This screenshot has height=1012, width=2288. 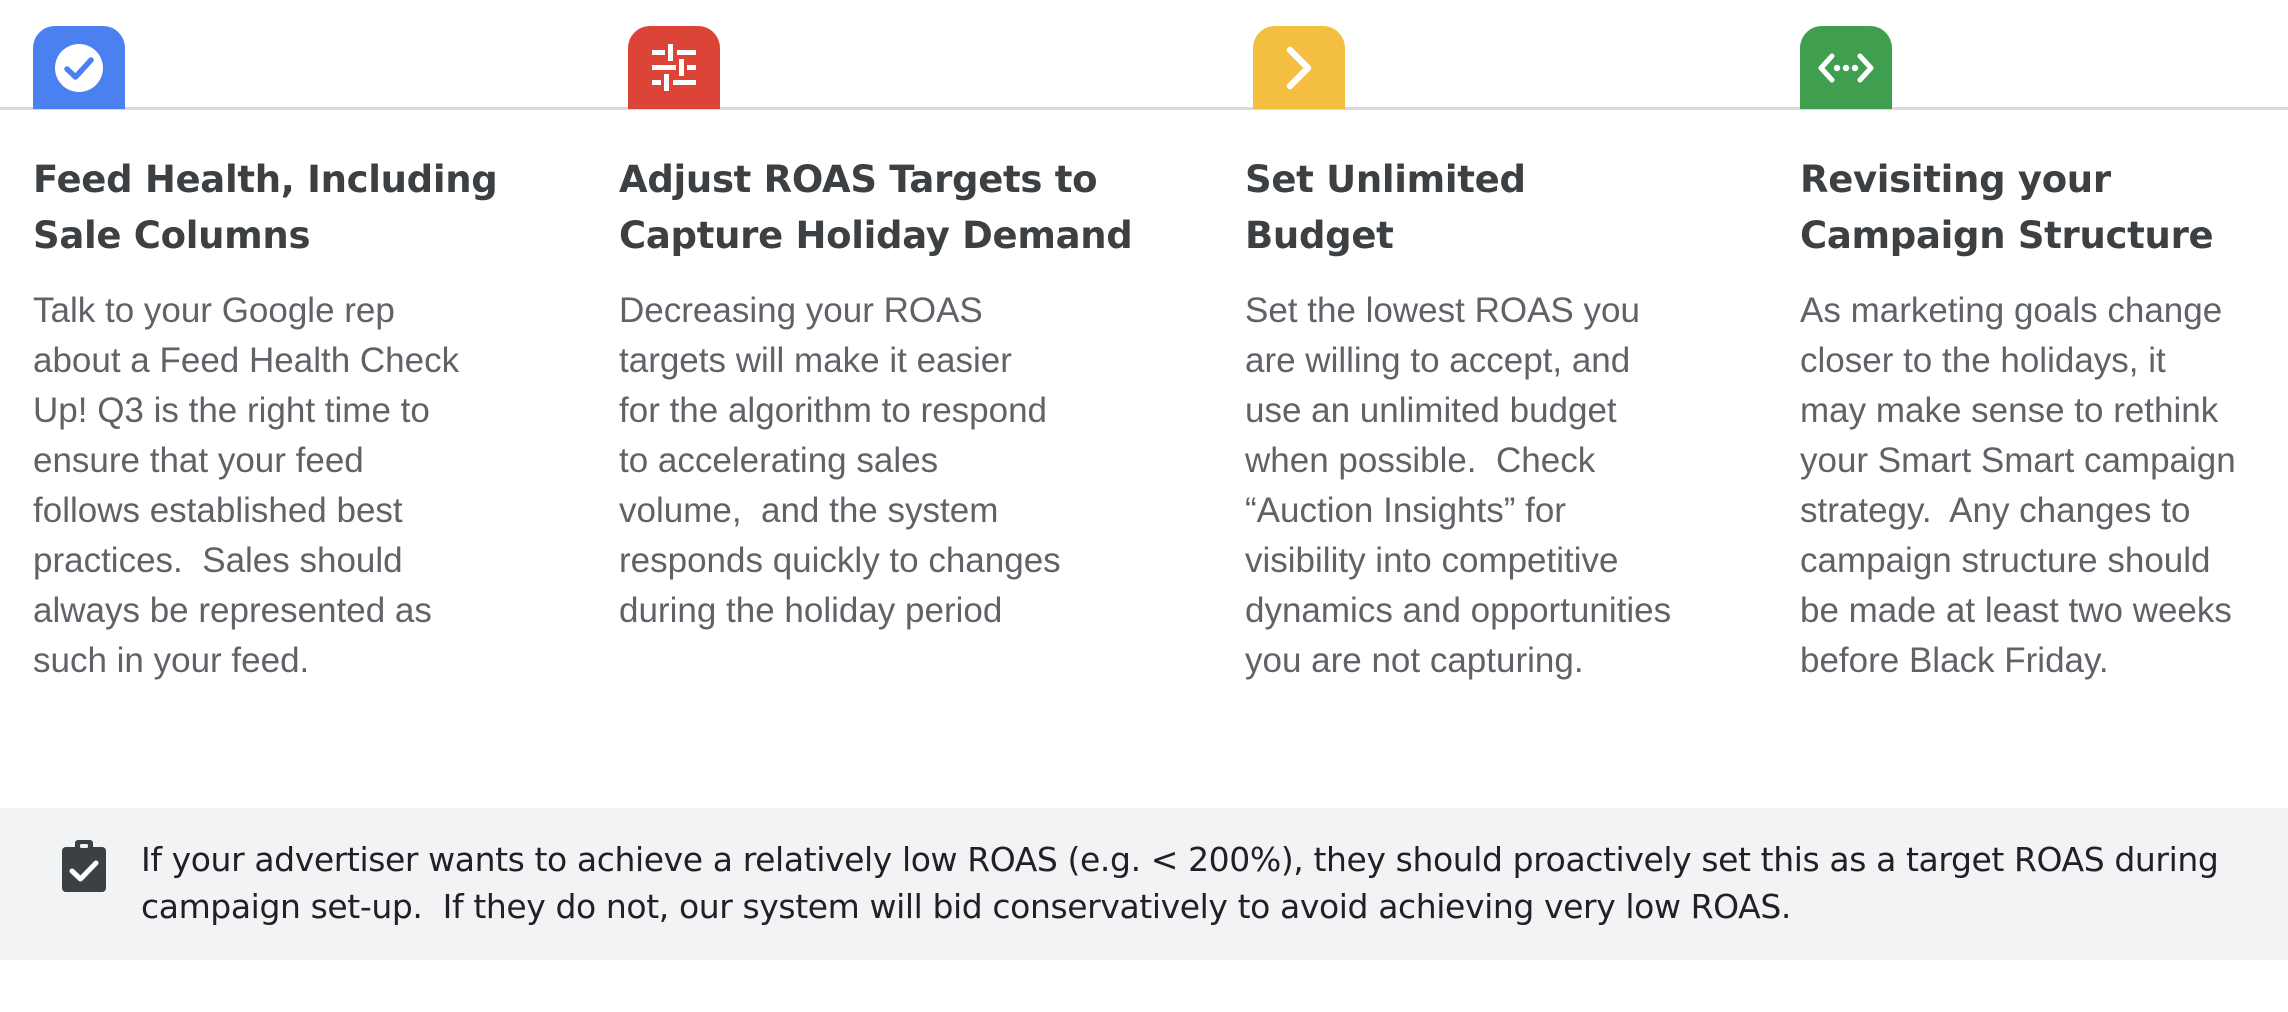 What do you see at coordinates (1144, 108) in the screenshot?
I see `header-divider` at bounding box center [1144, 108].